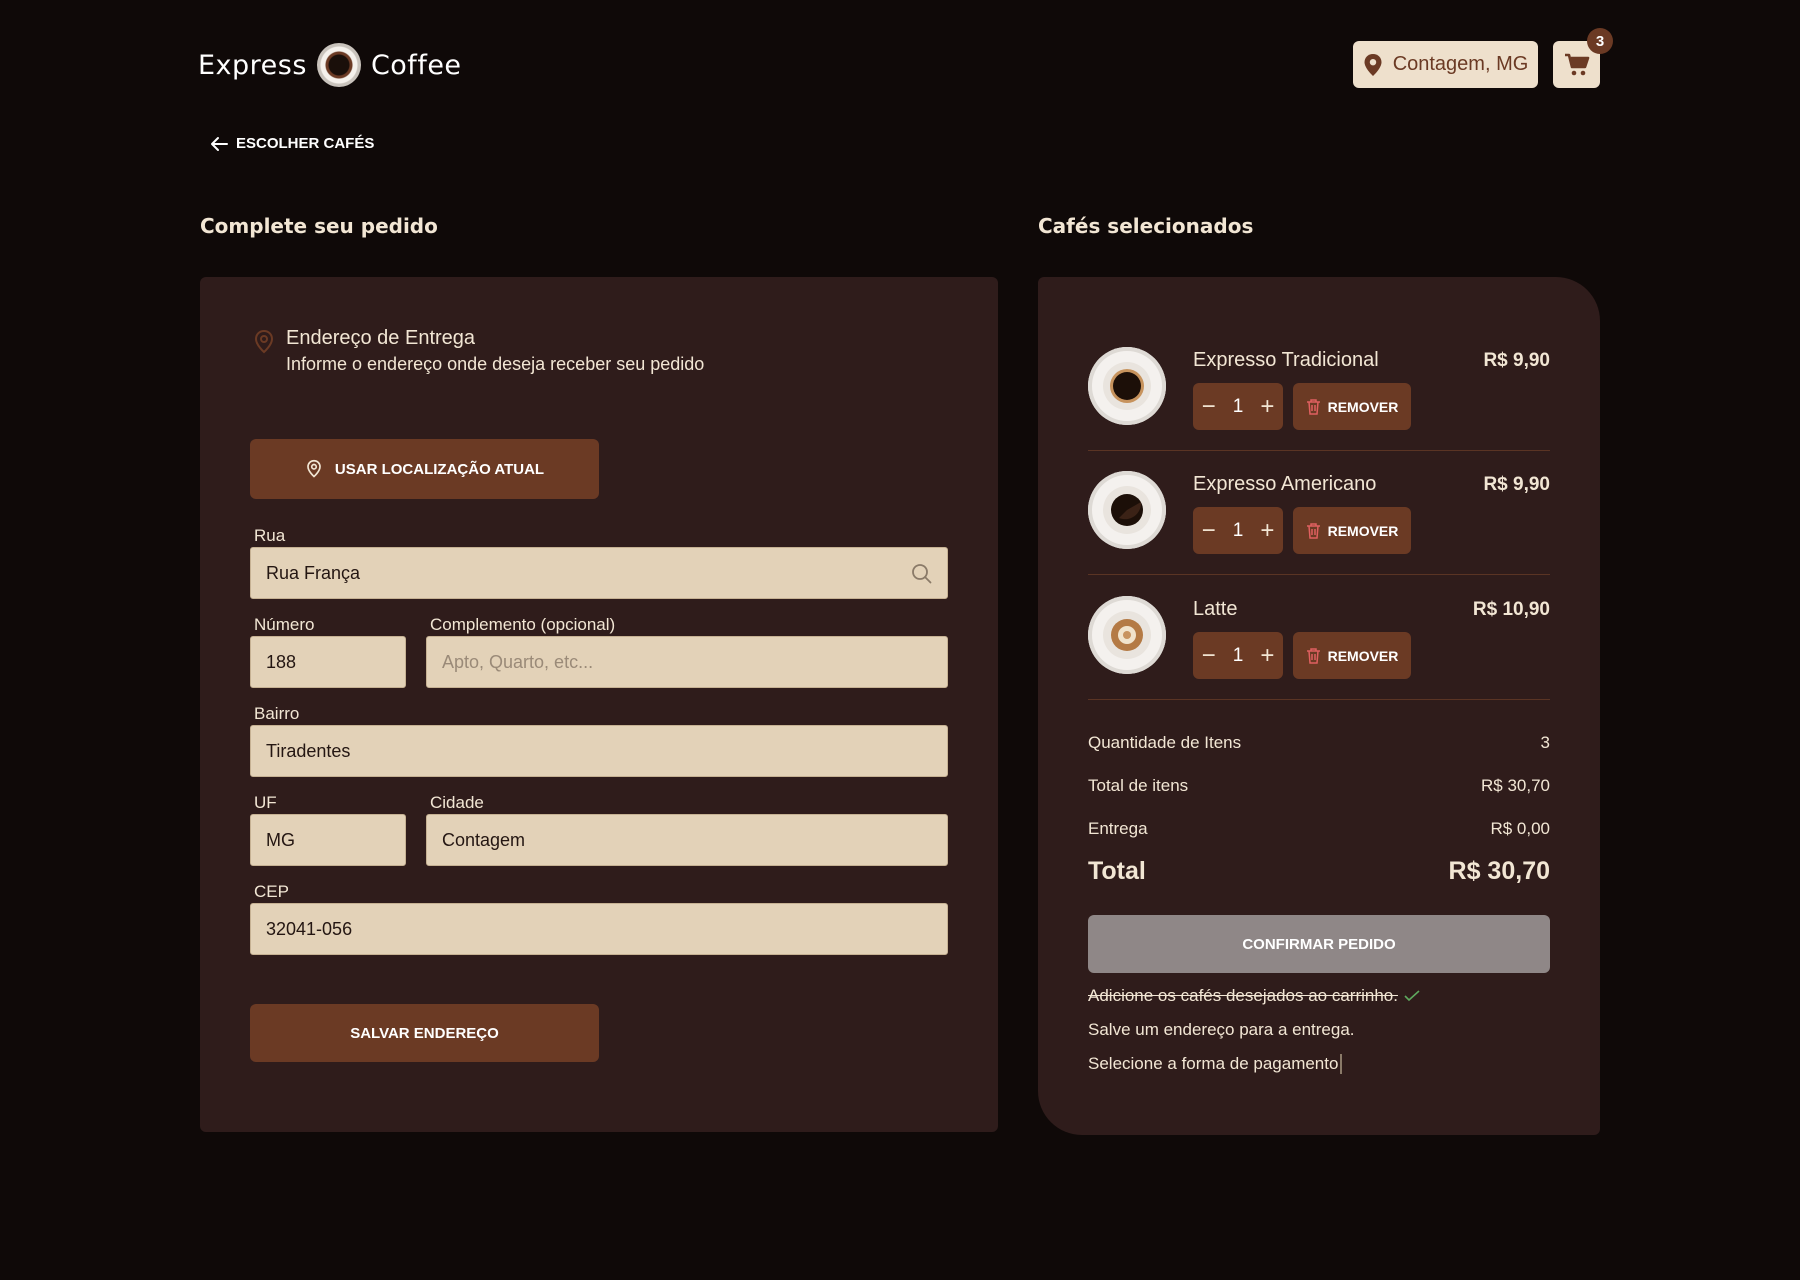 This screenshot has width=1800, height=1280. Describe the element at coordinates (687, 840) in the screenshot. I see `city-input` at that location.